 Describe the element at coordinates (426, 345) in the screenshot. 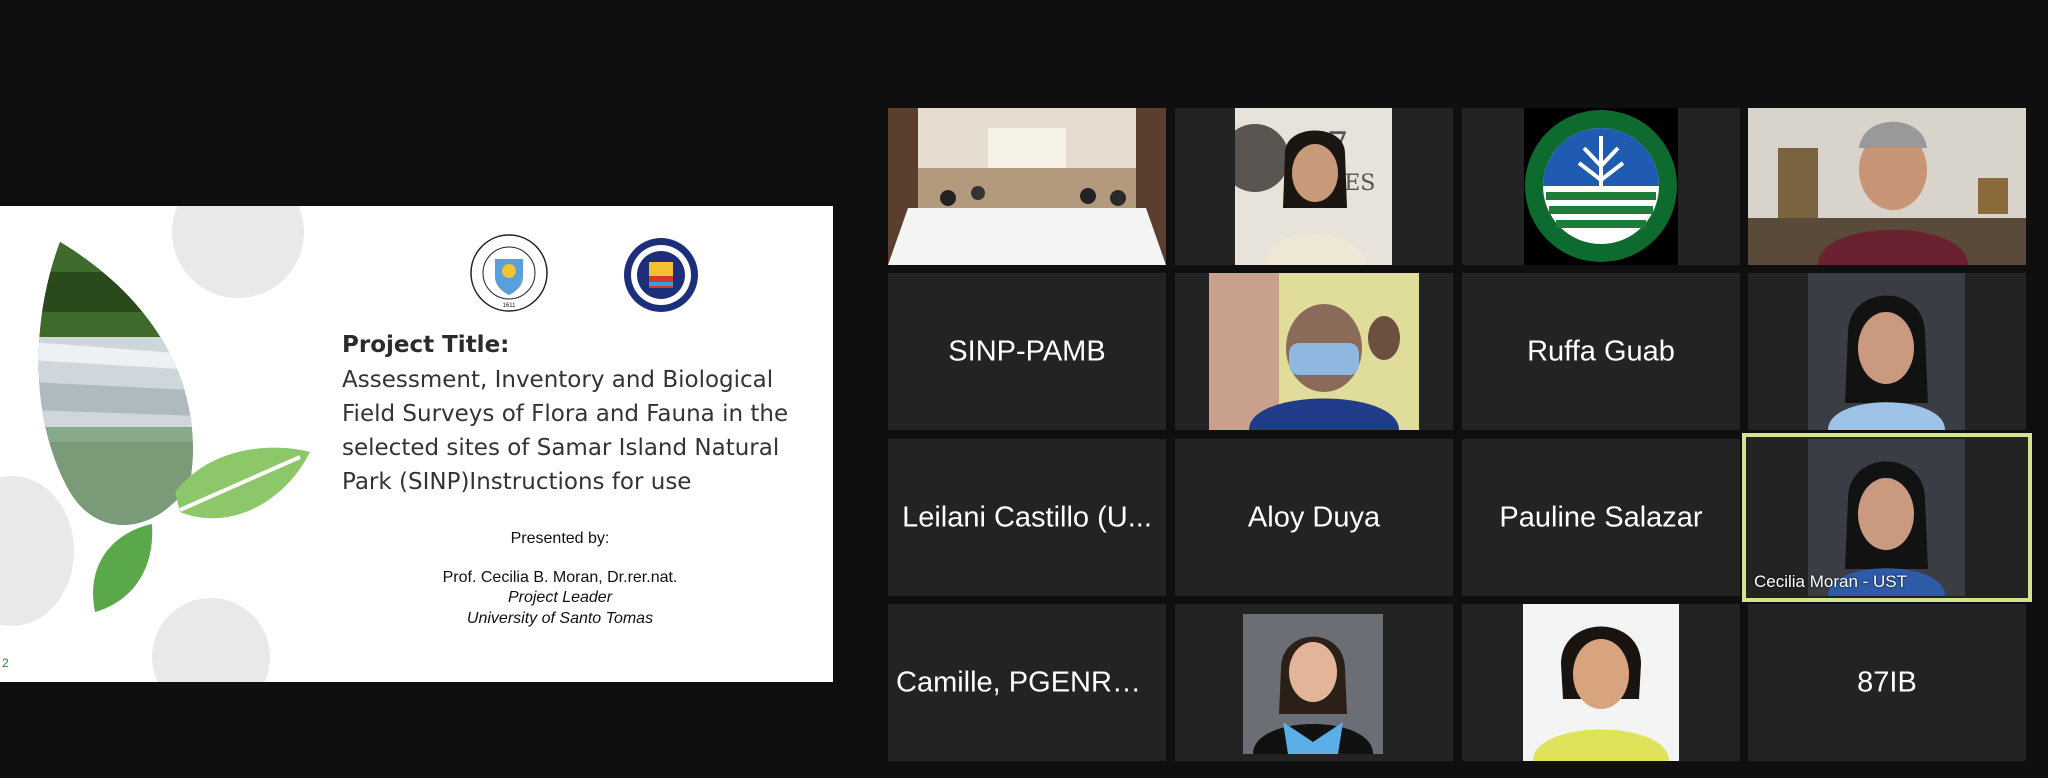

I see `slide-title: Project Title:` at that location.